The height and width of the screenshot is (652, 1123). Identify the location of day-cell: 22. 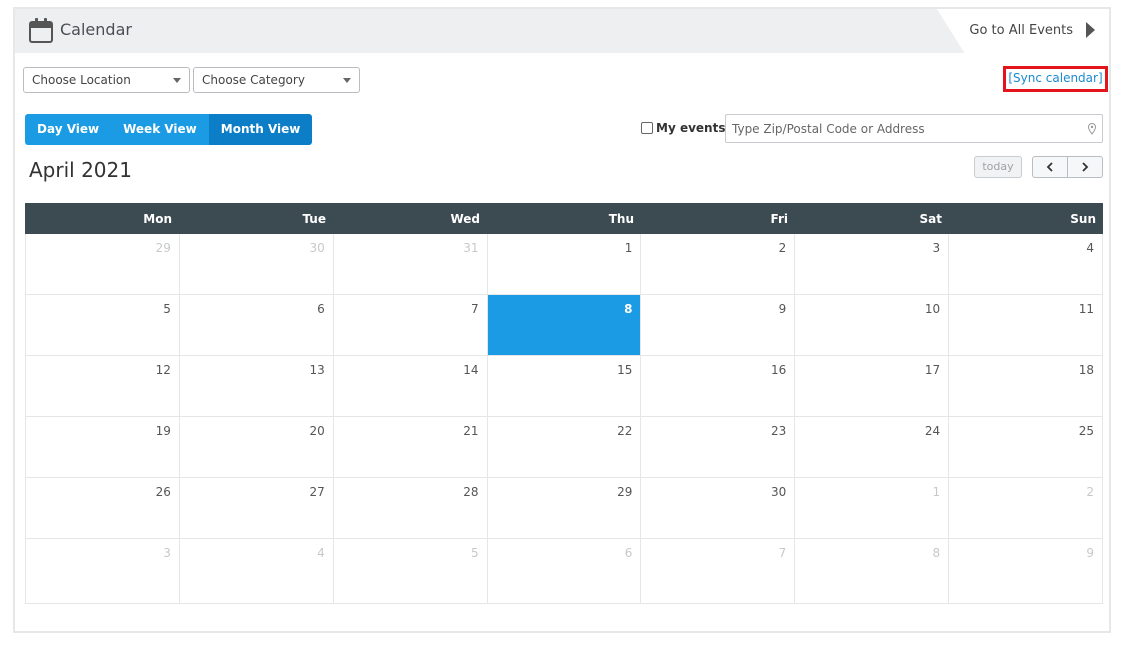
(564, 447).